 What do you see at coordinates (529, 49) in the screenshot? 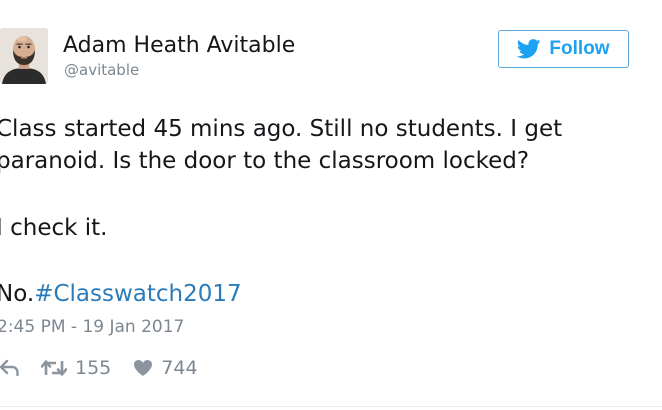
I see `twitter-bird-icon` at bounding box center [529, 49].